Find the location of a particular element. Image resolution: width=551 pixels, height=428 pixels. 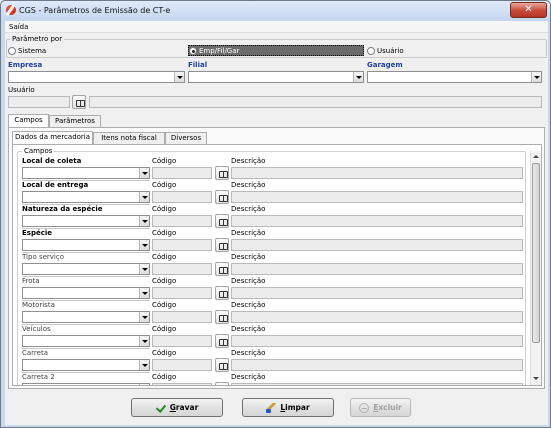

vertical-scrollbar is located at coordinates (535, 268).